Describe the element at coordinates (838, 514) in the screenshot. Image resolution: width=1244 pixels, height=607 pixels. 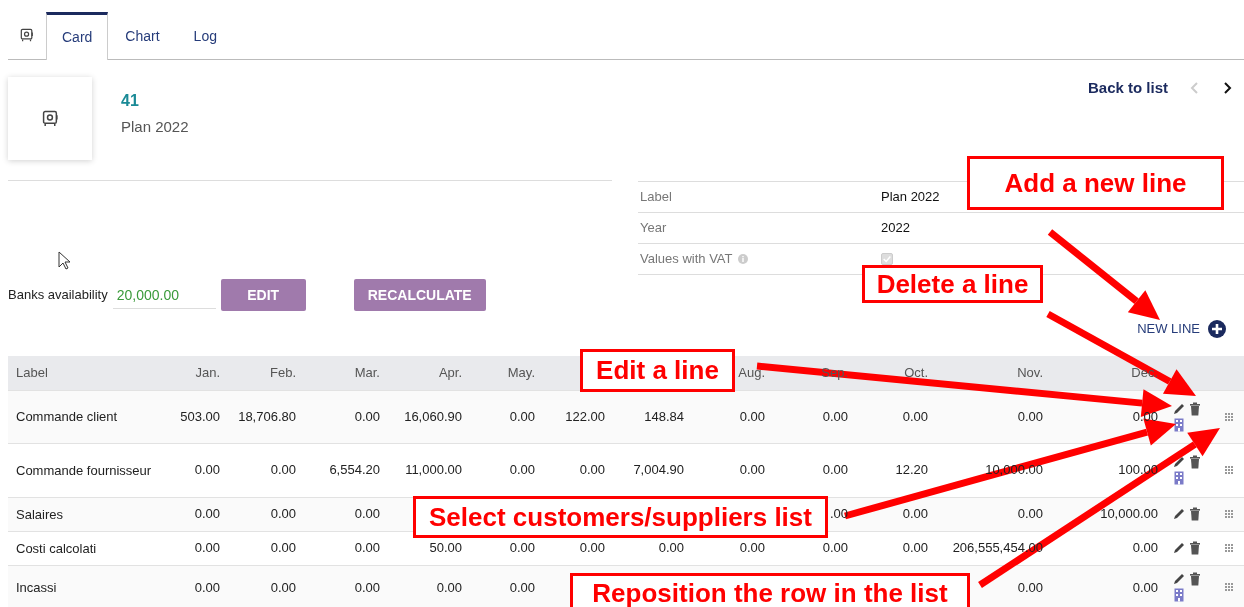
I see `table-cell: .00` at that location.